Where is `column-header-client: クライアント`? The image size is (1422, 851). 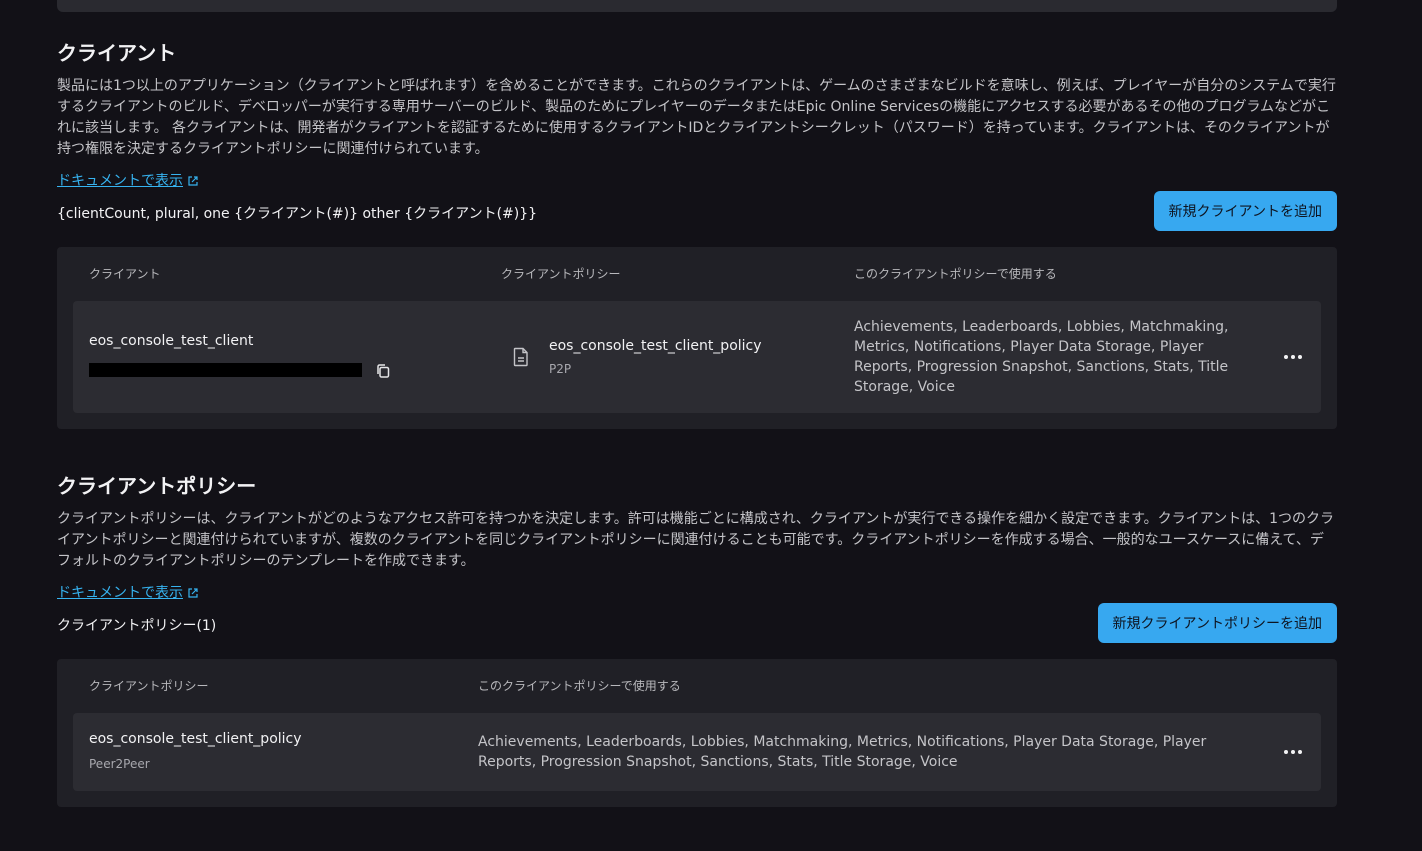
column-header-client: クライアント is located at coordinates (125, 274).